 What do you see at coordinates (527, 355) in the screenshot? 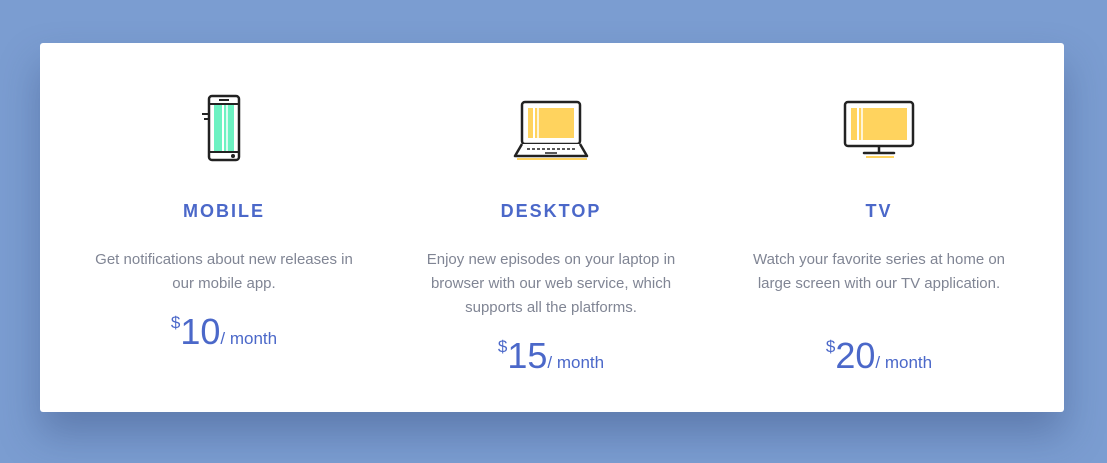
I see `price-amount: 15` at bounding box center [527, 355].